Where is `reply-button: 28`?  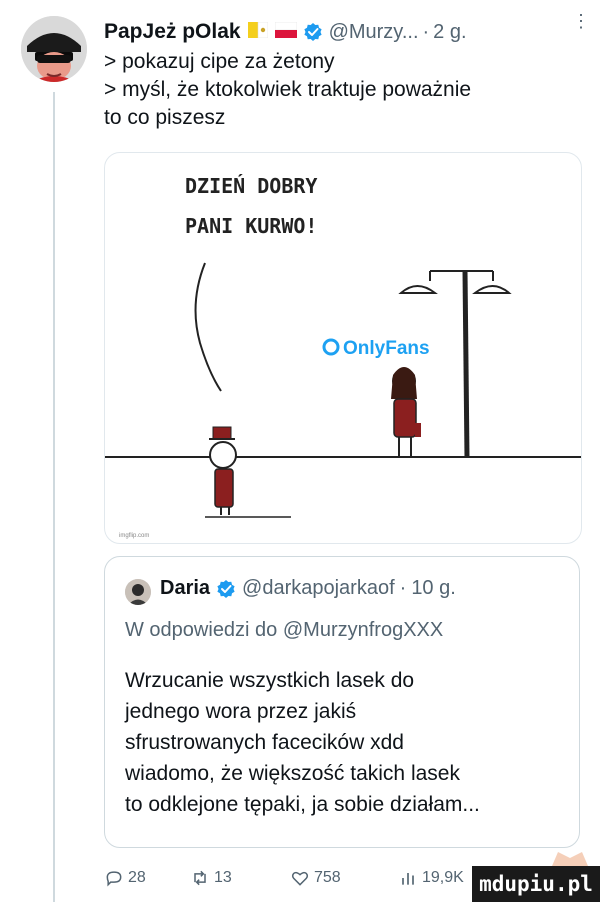 reply-button: 28 is located at coordinates (125, 878).